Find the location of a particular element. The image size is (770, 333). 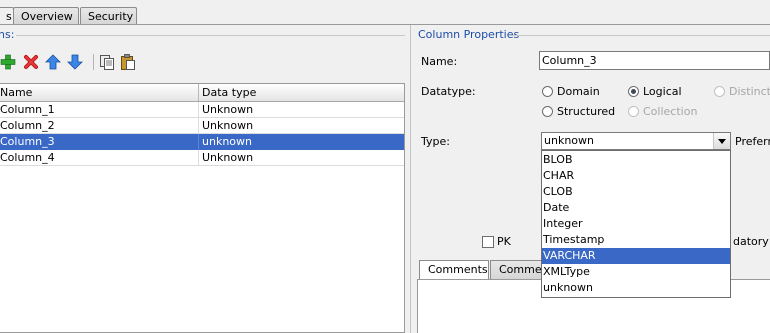

name-field: Column_3 is located at coordinates (654, 60).